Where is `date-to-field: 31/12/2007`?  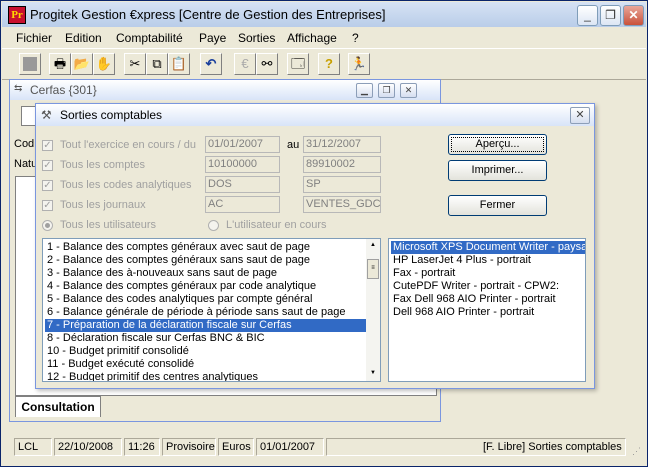 date-to-field: 31/12/2007 is located at coordinates (342, 144).